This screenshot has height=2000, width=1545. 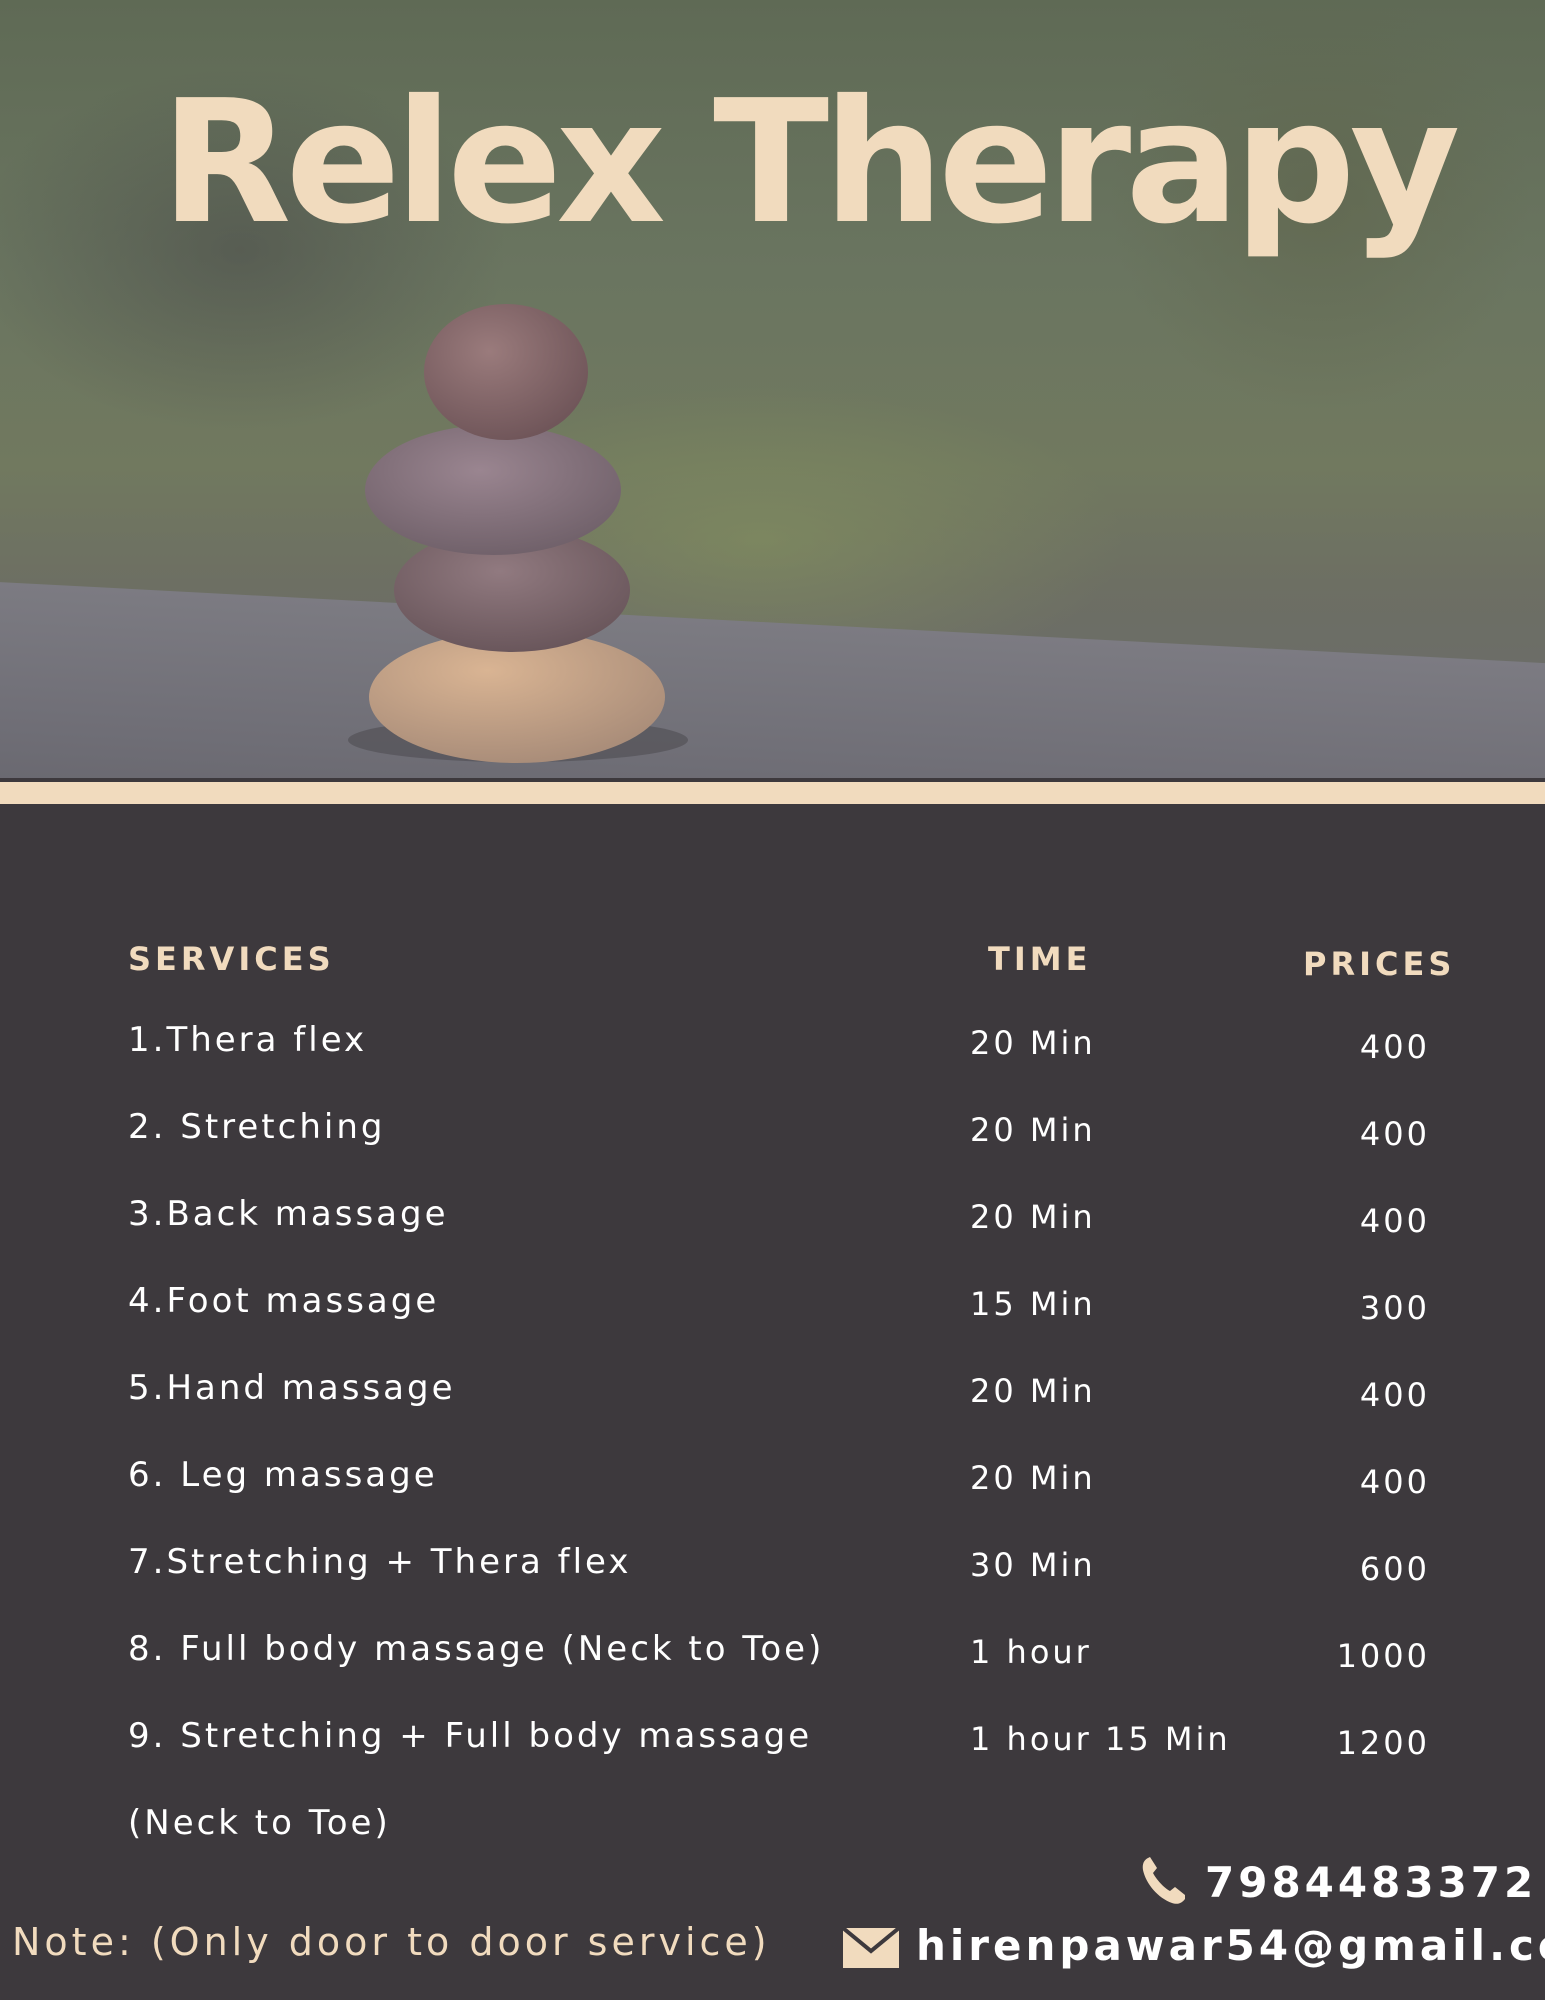 I want to click on page-title: Relex Therapy, so click(x=810, y=163).